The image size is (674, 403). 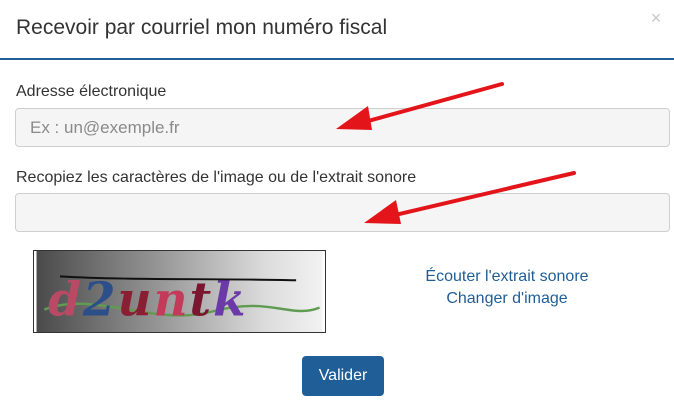 I want to click on captcha-image: d2untk, so click(x=179, y=291).